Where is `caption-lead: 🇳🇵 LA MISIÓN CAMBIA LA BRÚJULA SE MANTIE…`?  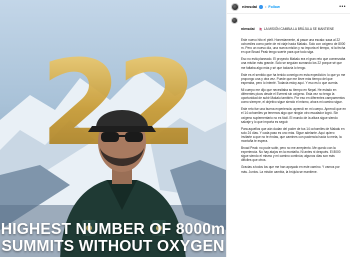
caption-lead: 🇳🇵 LA MISIÓN CAMBIA LA BRÚJULA SE MANTIE… is located at coordinates (296, 29).